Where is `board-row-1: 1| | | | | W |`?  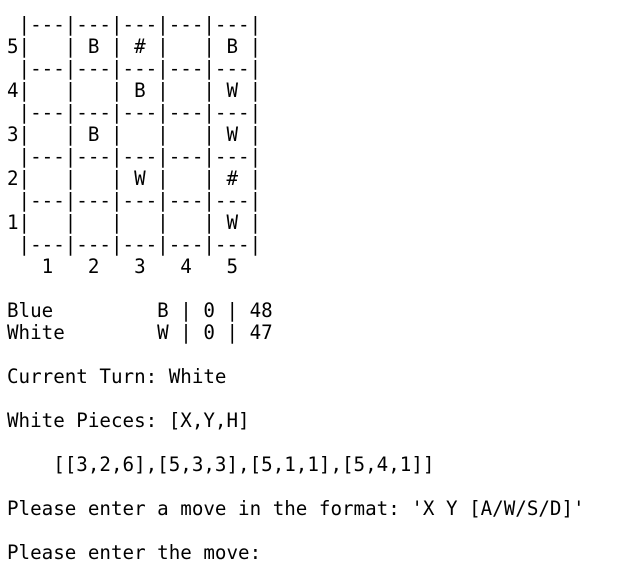 board-row-1: 1| | | | | W | is located at coordinates (134, 222).